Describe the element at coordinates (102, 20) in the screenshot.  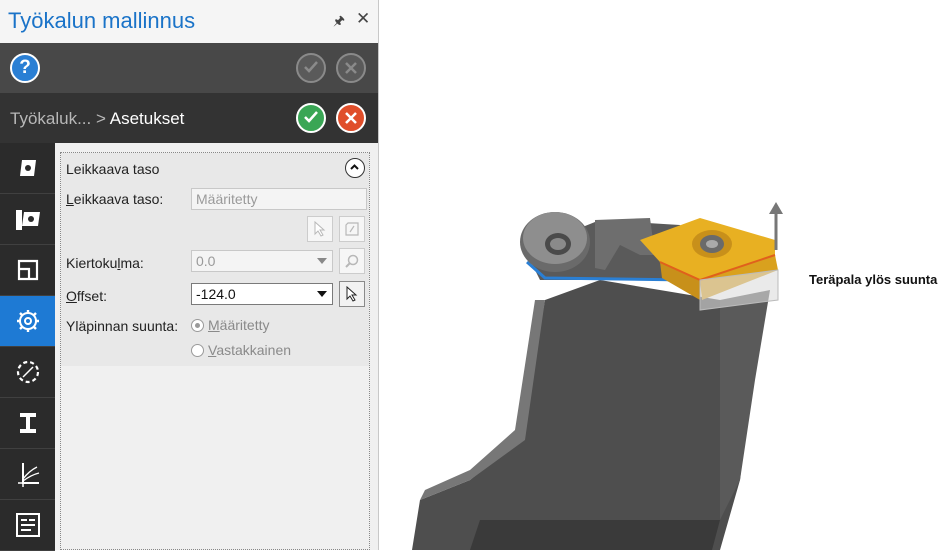
I see `panel-title: Työkalun mallinnus` at that location.